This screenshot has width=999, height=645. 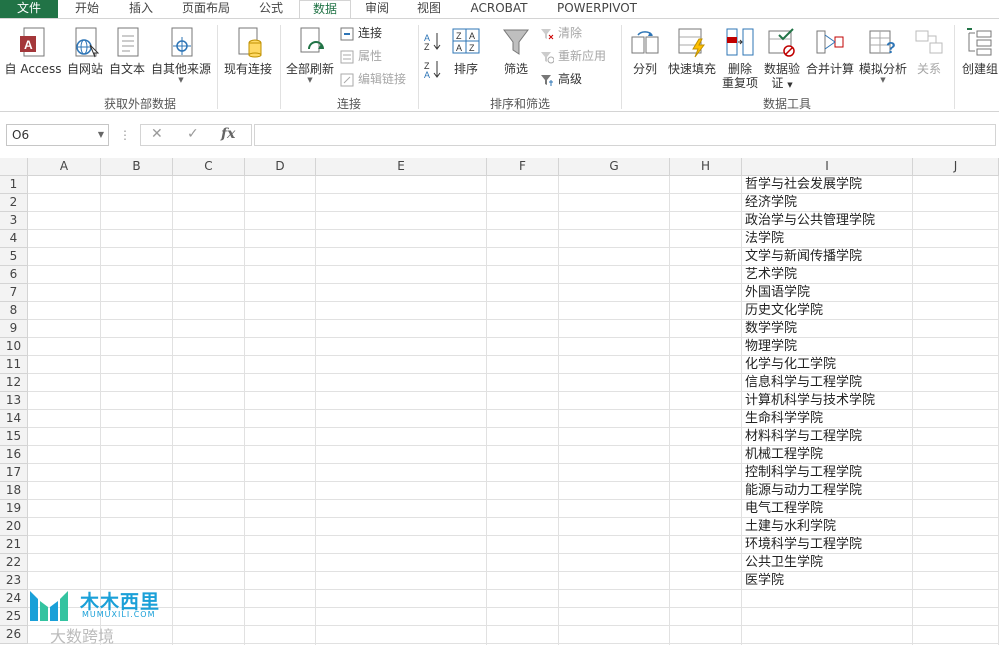 What do you see at coordinates (803, 545) in the screenshot?
I see `cell-i21: 环境科学与工程学院` at bounding box center [803, 545].